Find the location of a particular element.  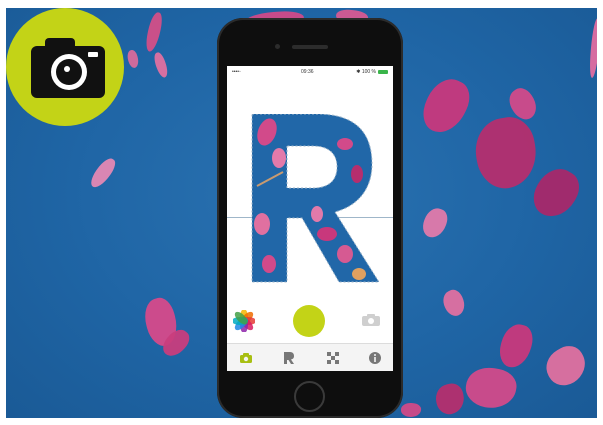

tab-info-icon is located at coordinates (375, 358).